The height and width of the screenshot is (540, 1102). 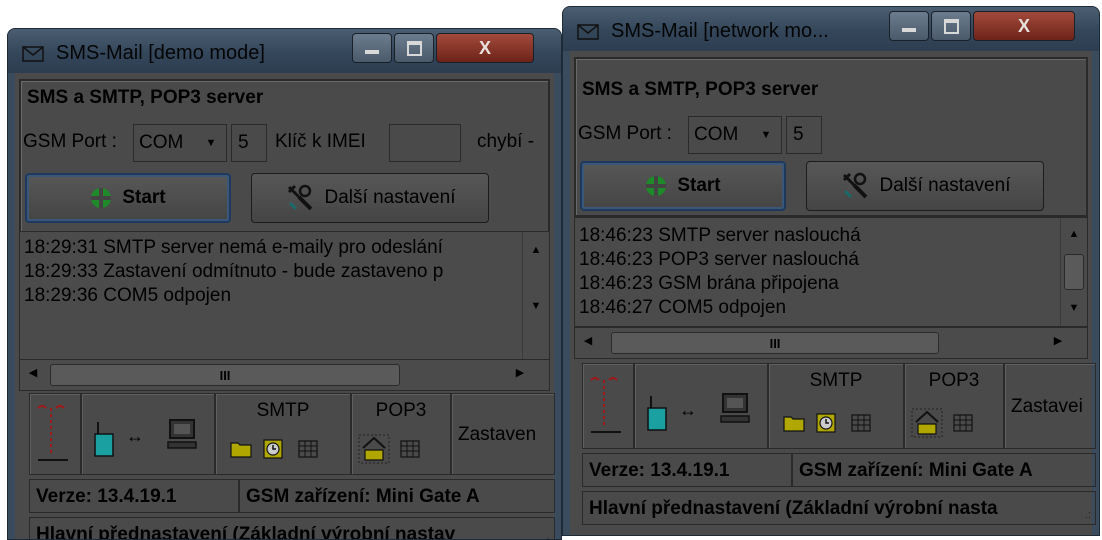 I want to click on home-icon, so click(x=374, y=449).